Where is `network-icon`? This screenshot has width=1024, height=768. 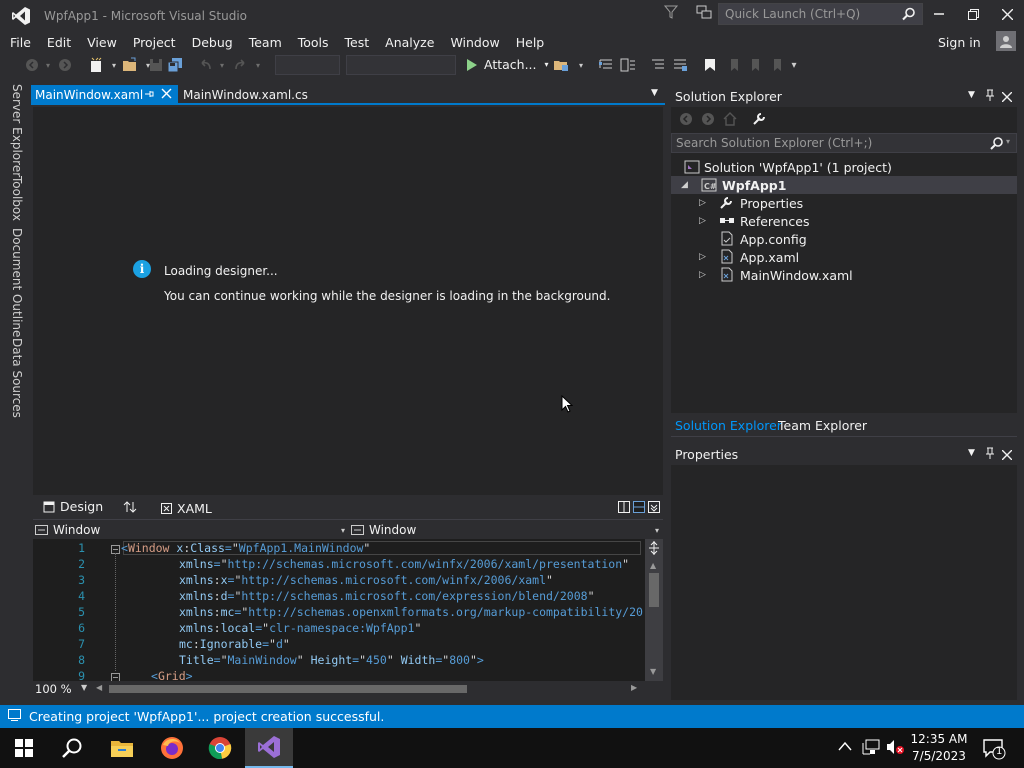 network-icon is located at coordinates (871, 748).